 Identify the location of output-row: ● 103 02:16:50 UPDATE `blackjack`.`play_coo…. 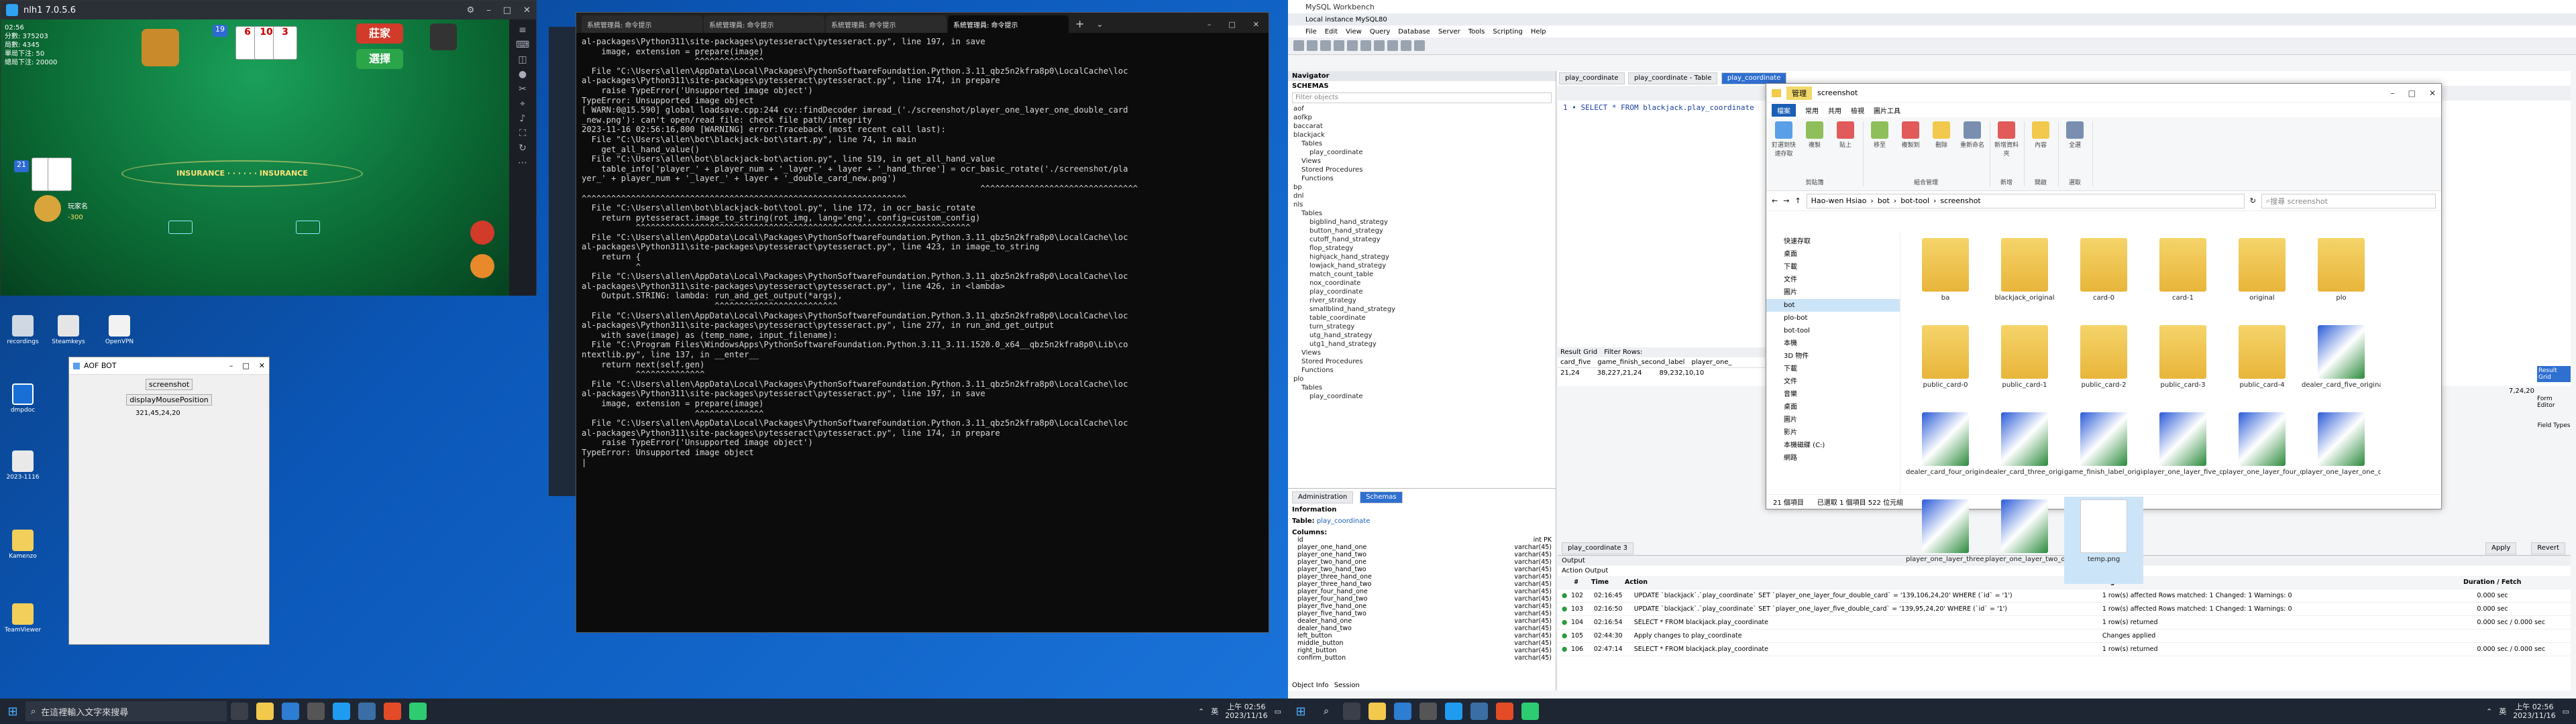
(2064, 609).